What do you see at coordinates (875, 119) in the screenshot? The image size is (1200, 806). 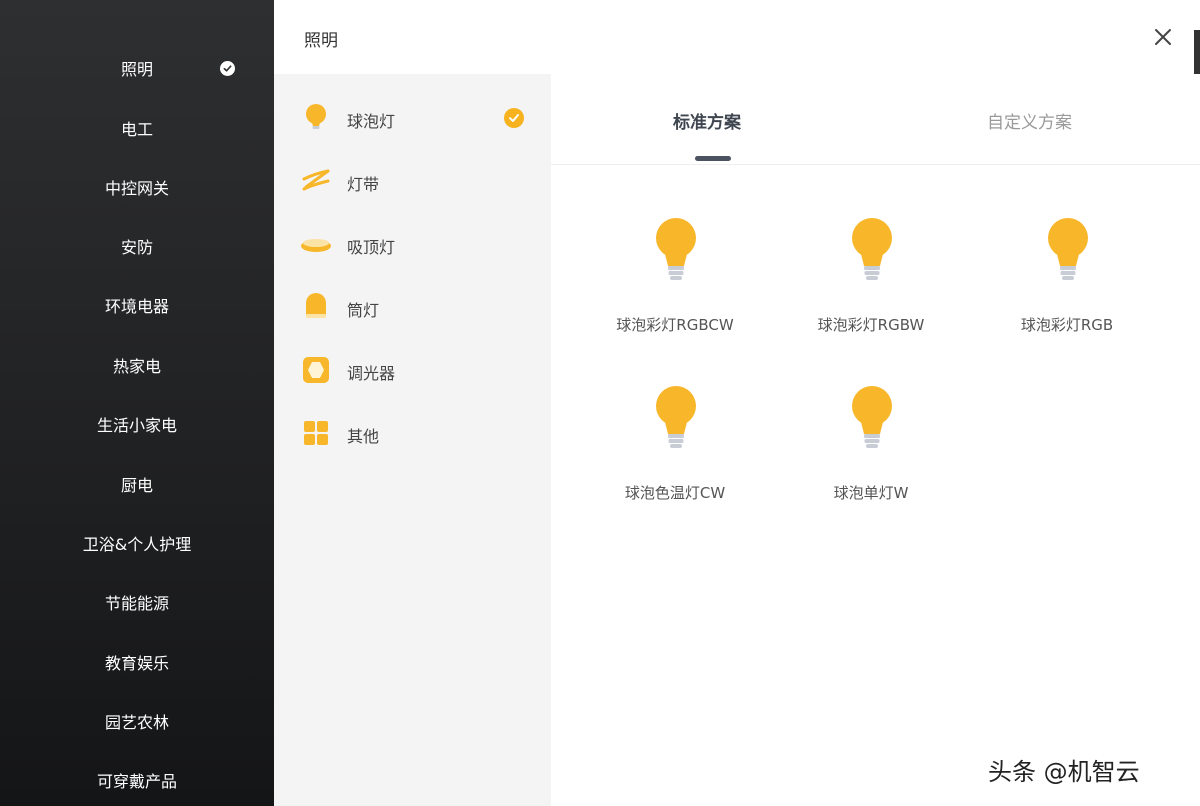 I see `tab-bar: 标准方案 自定义方案` at bounding box center [875, 119].